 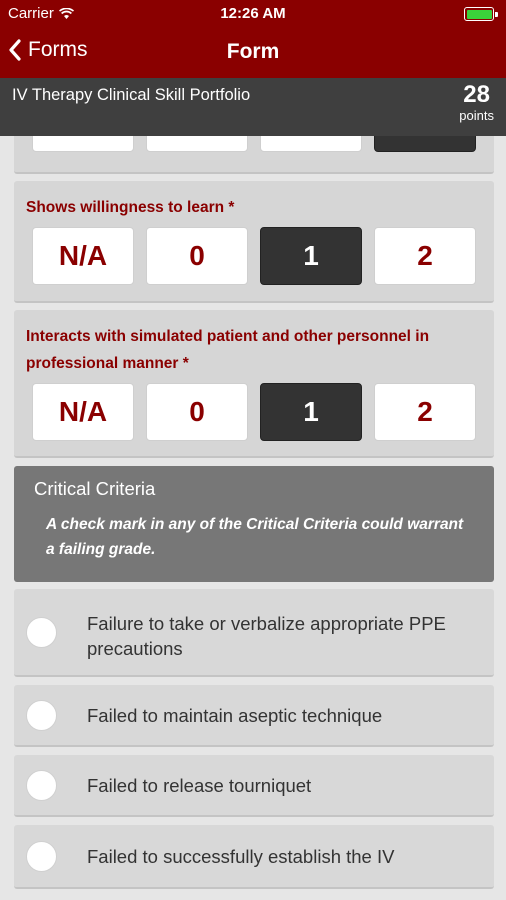 I want to click on navigation-bar: Forms Form, so click(x=253, y=52).